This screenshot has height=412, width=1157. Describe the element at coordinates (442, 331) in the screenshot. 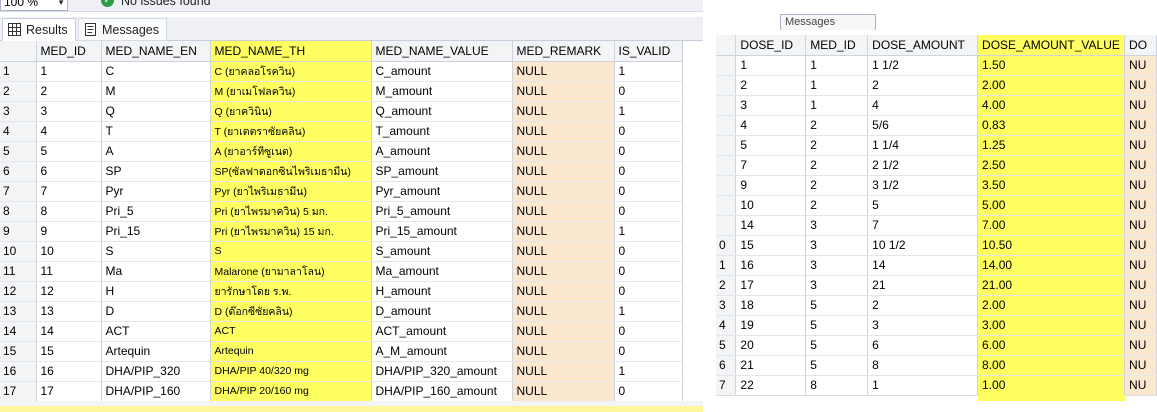

I see `table-cell: ACT_amount` at that location.